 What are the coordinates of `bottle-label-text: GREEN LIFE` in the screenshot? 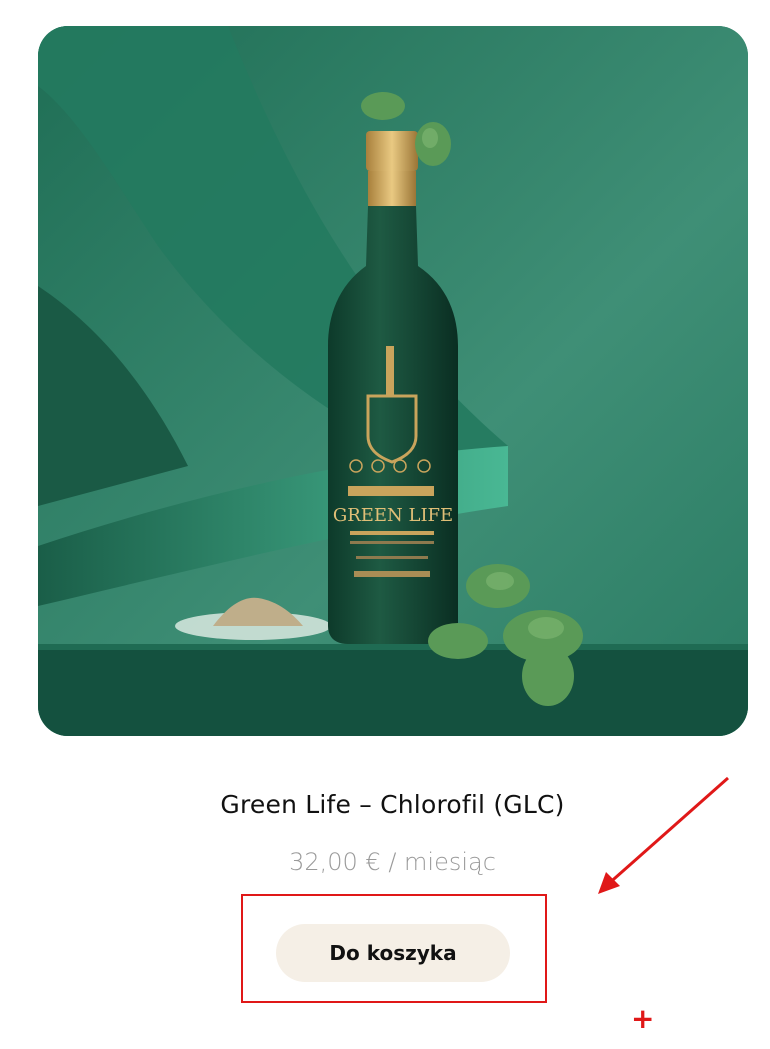 It's located at (393, 515).